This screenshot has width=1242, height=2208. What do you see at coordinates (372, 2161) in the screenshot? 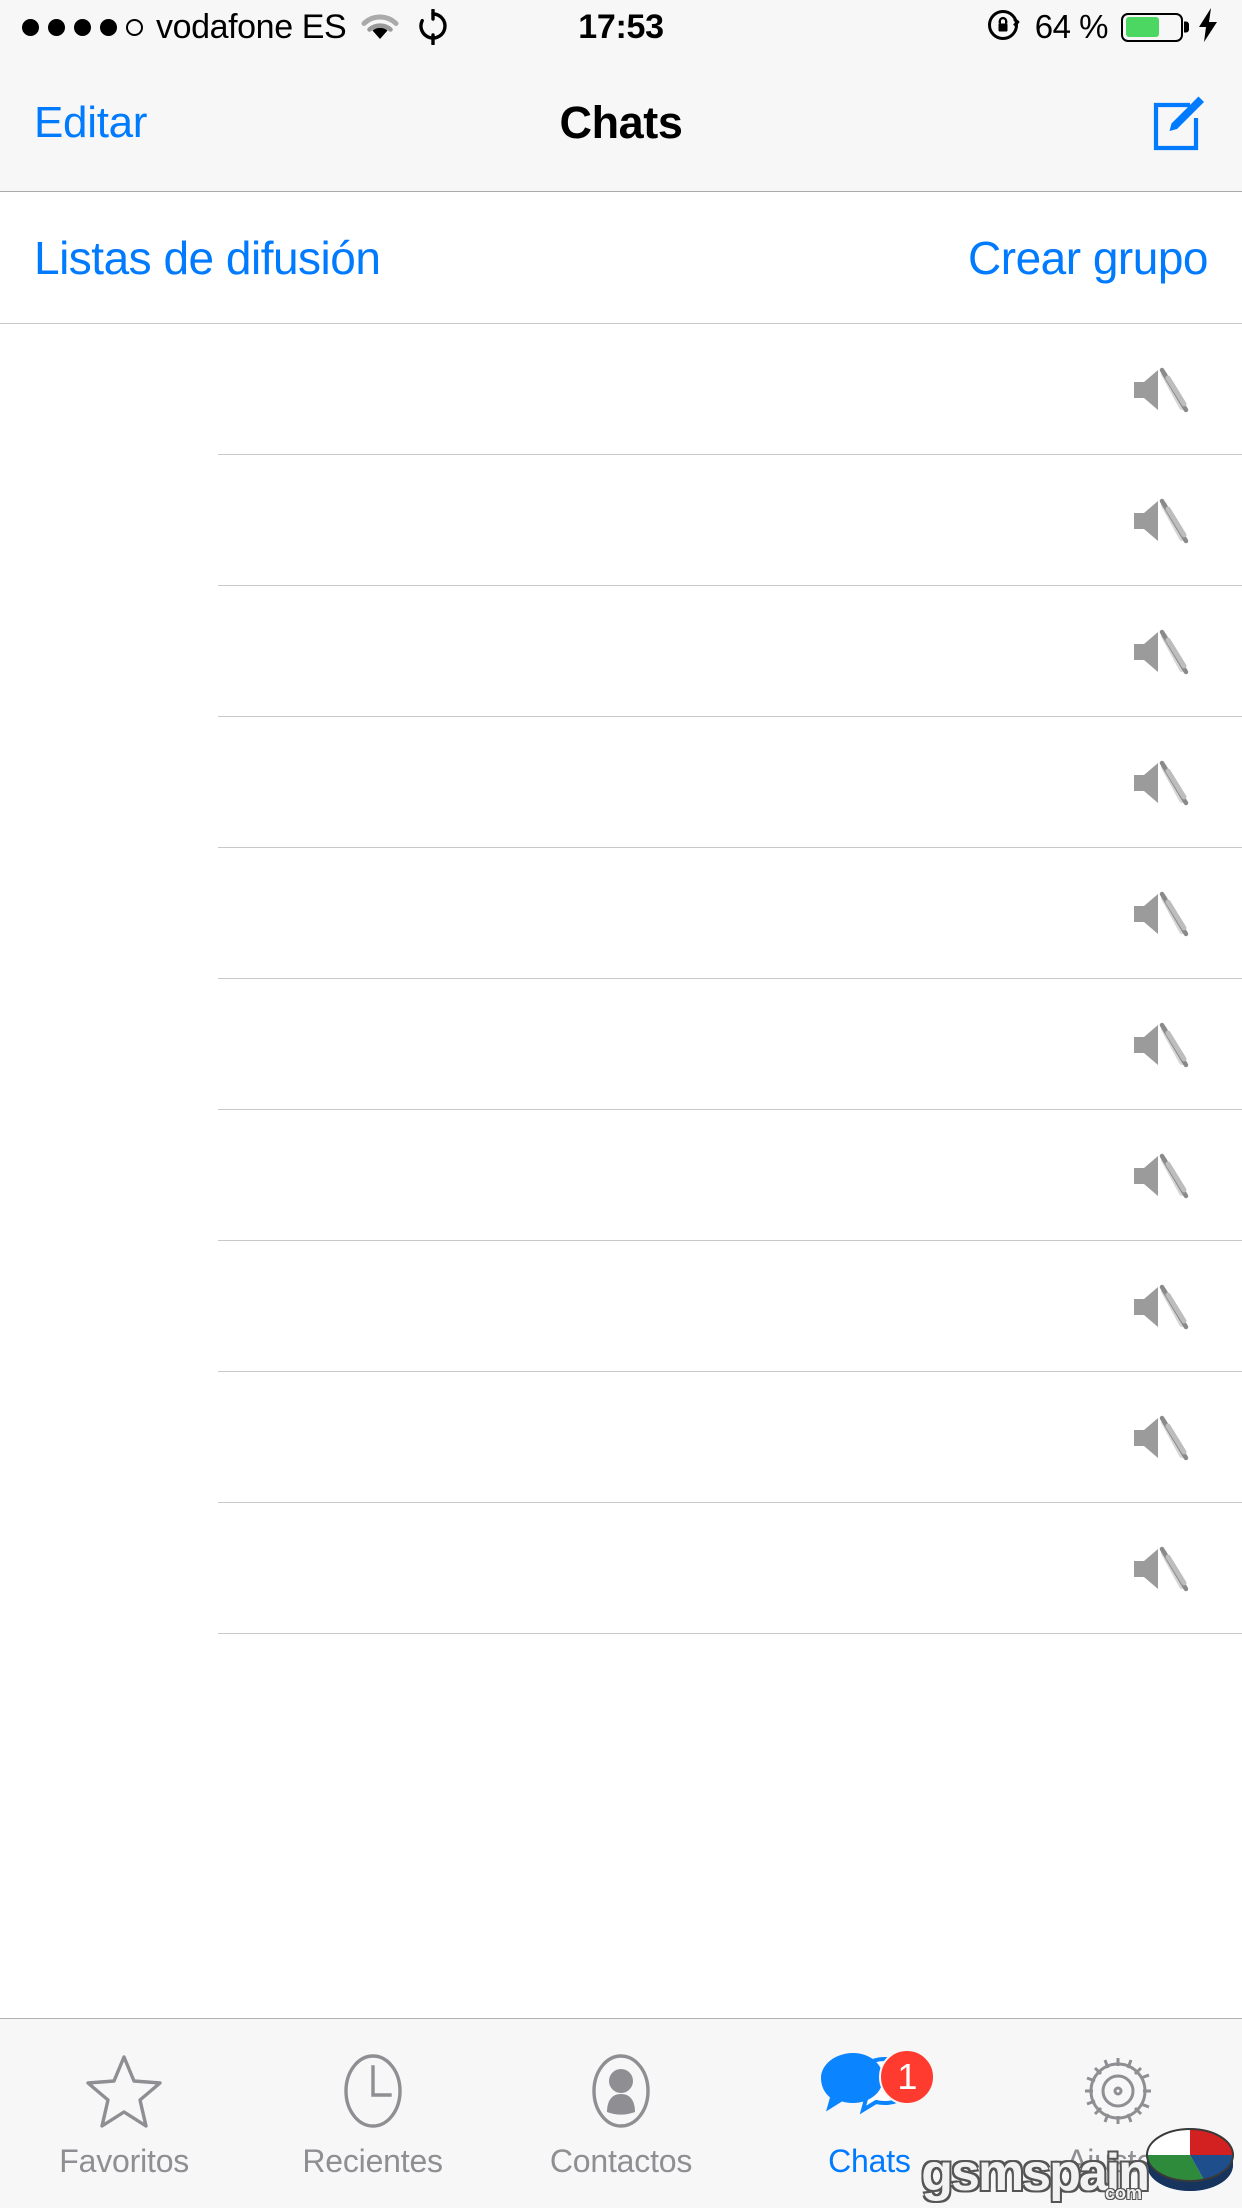
I see `tab-label: Recientes` at bounding box center [372, 2161].